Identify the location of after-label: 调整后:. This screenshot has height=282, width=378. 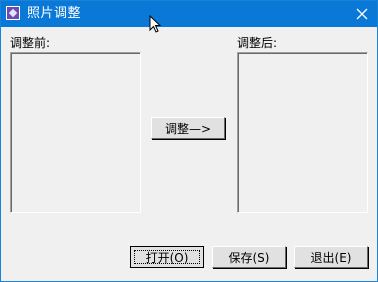
(257, 43).